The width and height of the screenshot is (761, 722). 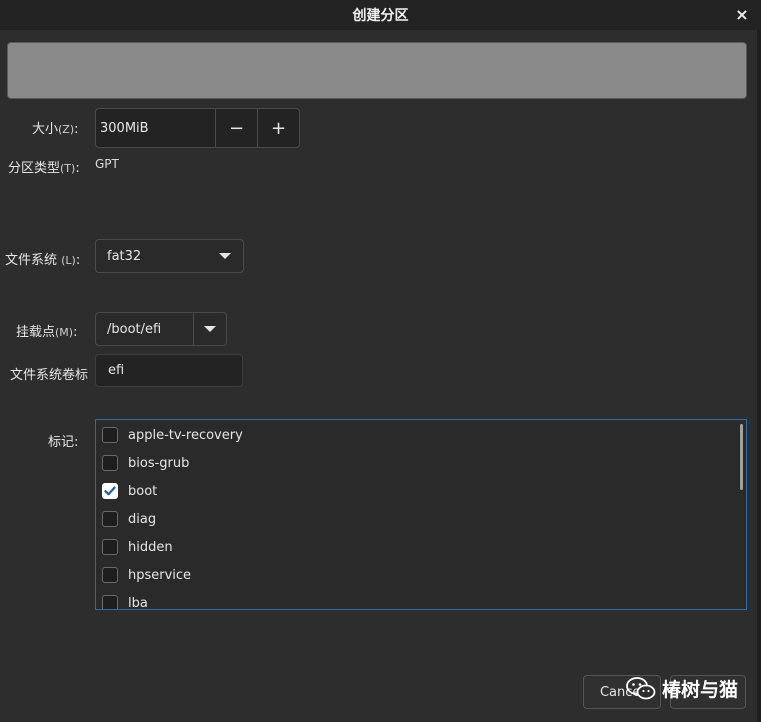 What do you see at coordinates (142, 519) in the screenshot?
I see `flag-label: diag` at bounding box center [142, 519].